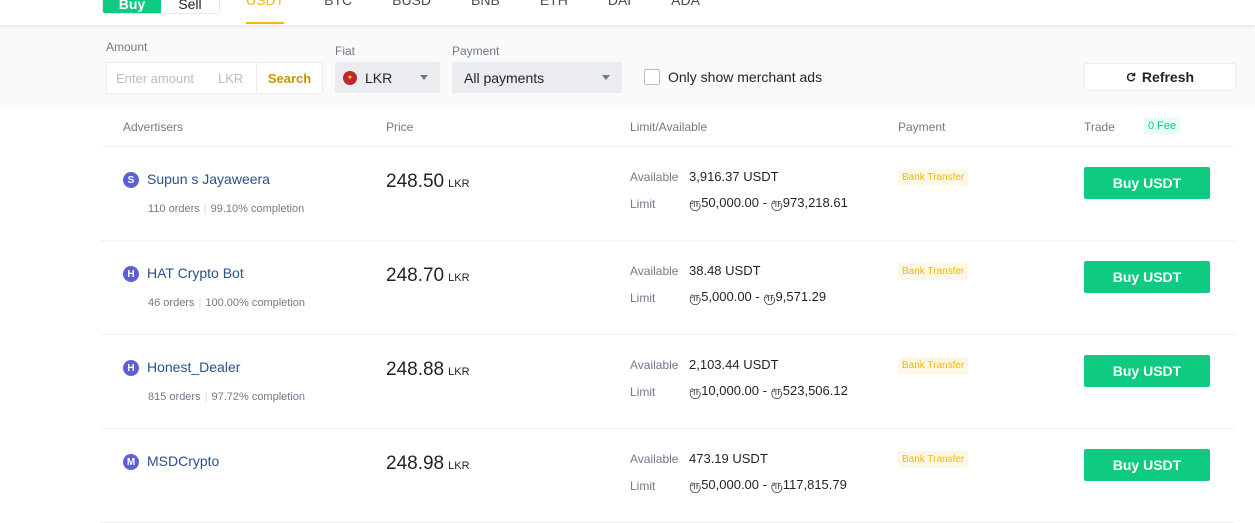 Image resolution: width=1255 pixels, height=523 pixels. What do you see at coordinates (415, 181) in the screenshot?
I see `price-value: 248.50` at bounding box center [415, 181].